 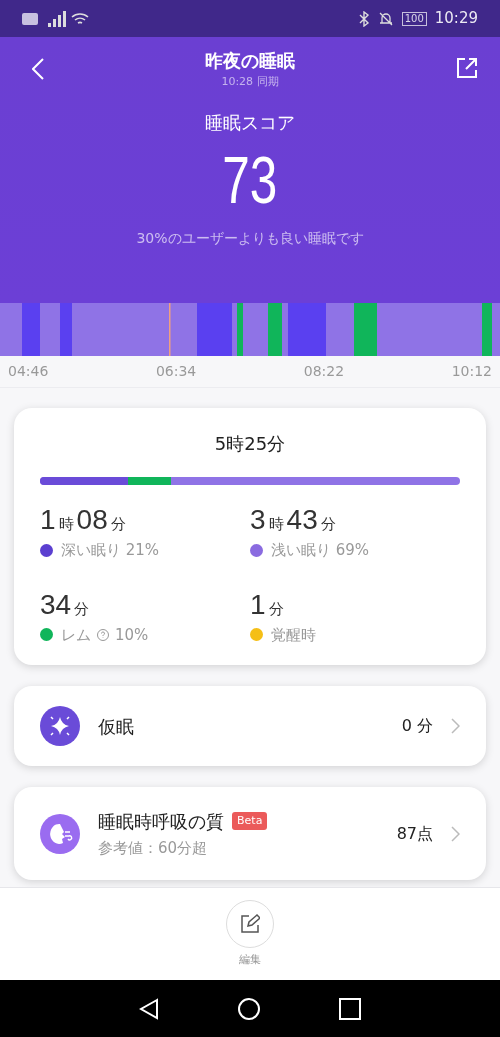 I want to click on stage-percent: 10%, so click(x=132, y=635).